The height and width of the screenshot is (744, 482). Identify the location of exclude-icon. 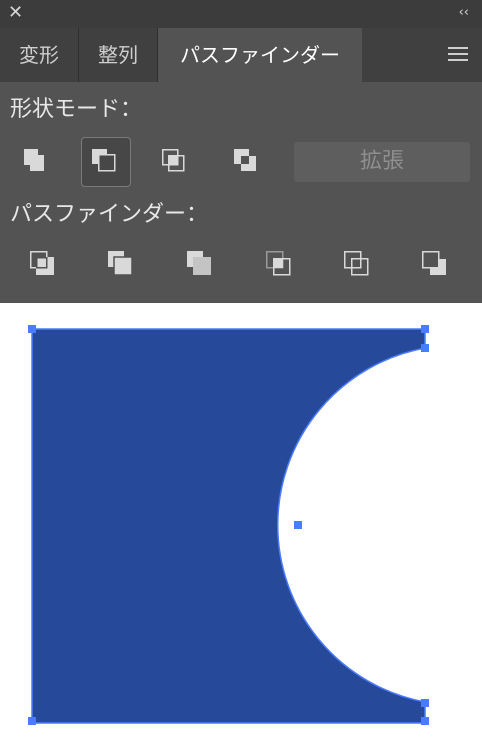
(245, 160).